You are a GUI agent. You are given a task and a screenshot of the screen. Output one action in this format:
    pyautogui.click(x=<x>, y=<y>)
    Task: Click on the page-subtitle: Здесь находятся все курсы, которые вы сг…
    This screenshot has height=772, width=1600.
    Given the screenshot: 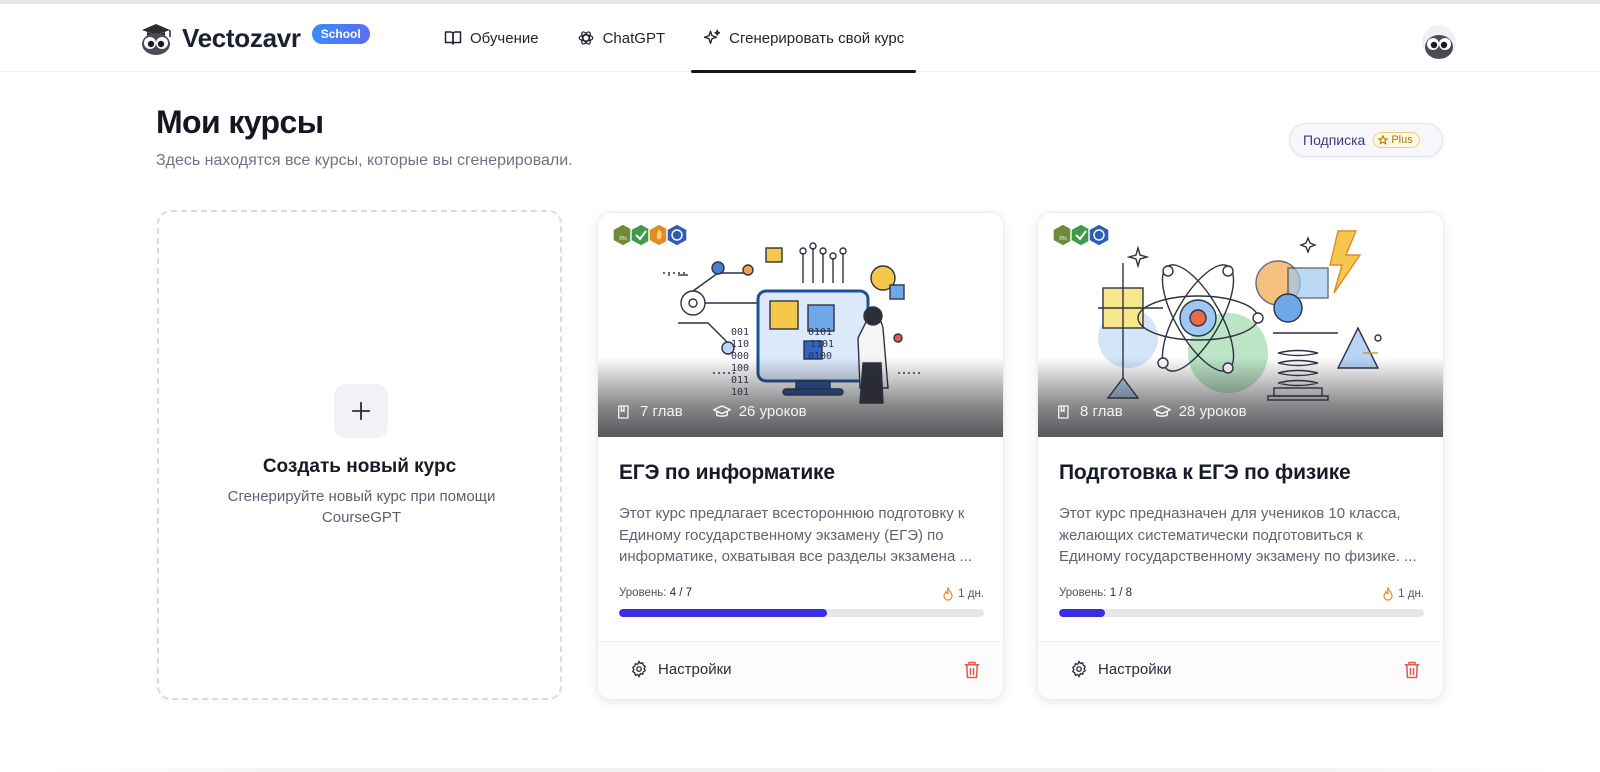 What is the action you would take?
    pyautogui.click(x=364, y=160)
    